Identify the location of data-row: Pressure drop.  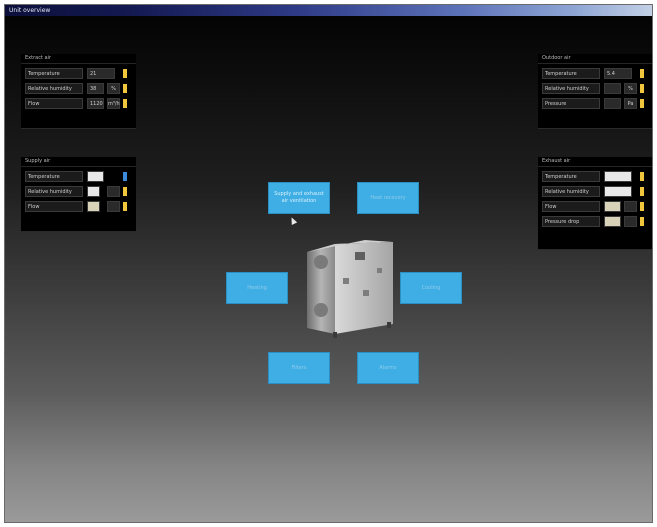
(595, 221).